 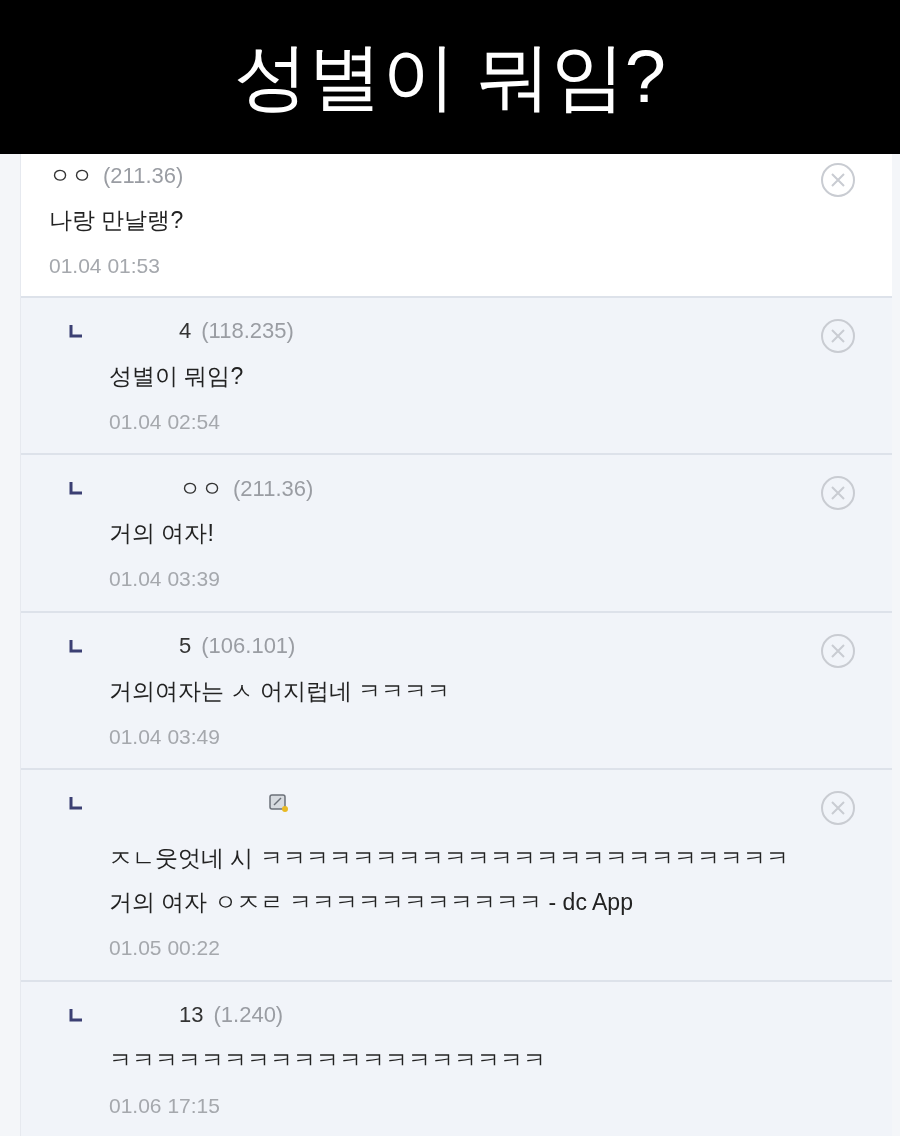 What do you see at coordinates (328, 1060) in the screenshot?
I see `comment-text: ㅋㅋㅋㅋㅋㅋㅋㅋㅋㅋㅋㅋㅋㅋㅋㅋㅋㅋㅋ` at bounding box center [328, 1060].